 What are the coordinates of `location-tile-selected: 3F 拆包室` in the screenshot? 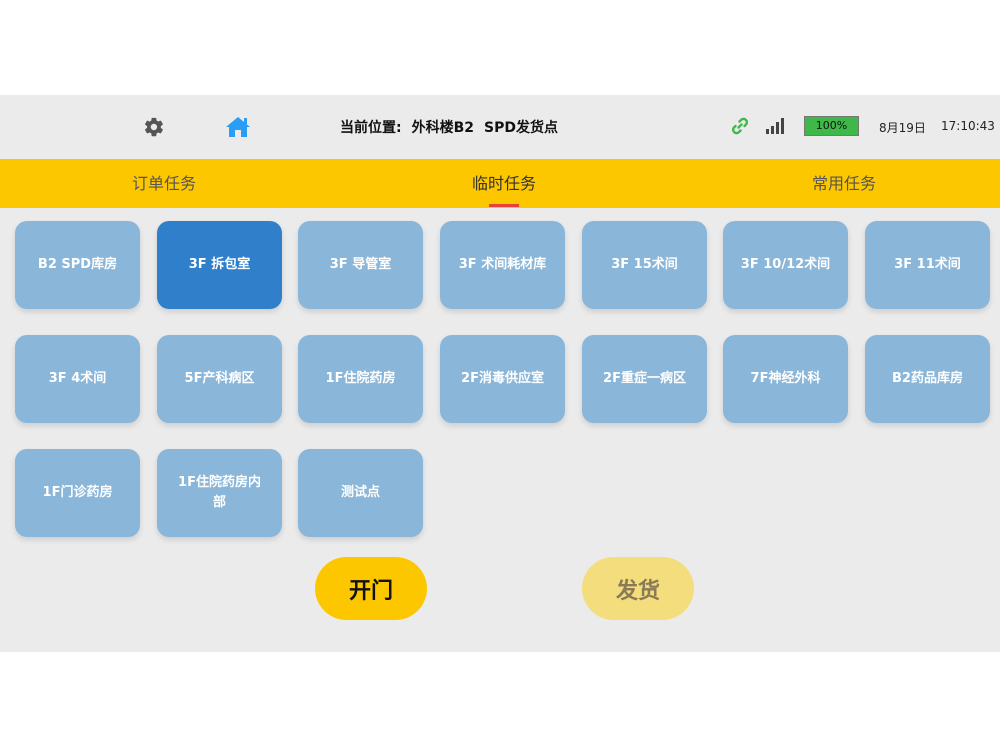 It's located at (219, 265).